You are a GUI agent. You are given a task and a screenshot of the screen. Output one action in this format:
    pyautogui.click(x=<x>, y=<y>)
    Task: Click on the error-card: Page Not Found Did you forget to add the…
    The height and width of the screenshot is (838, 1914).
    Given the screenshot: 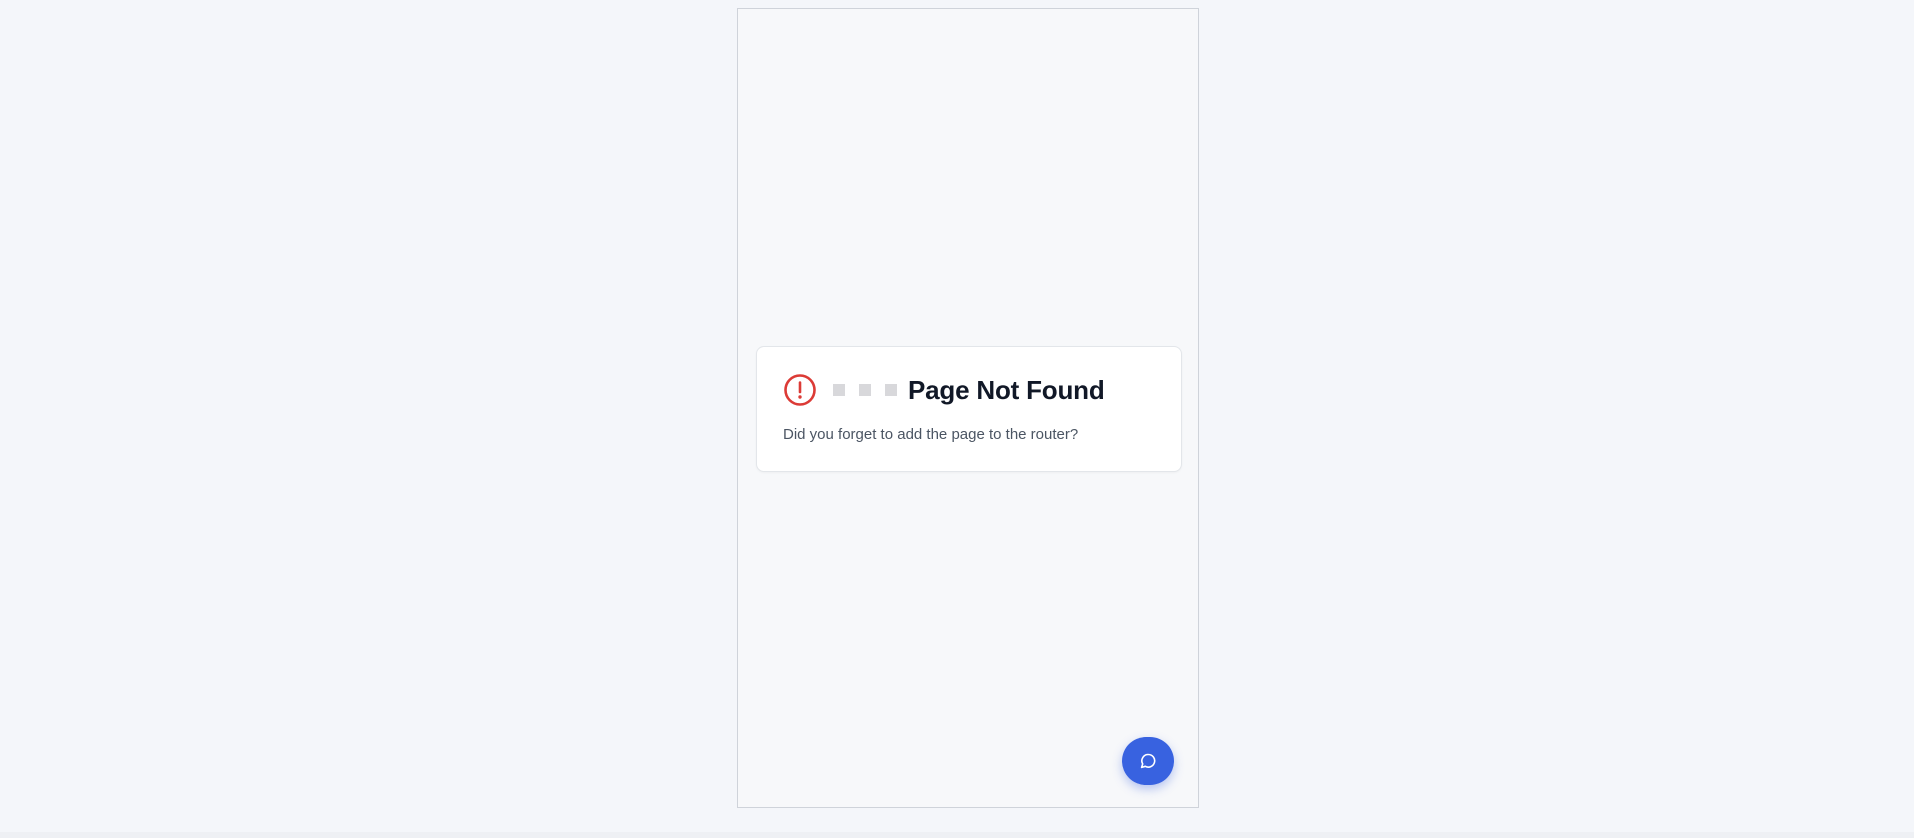 What is the action you would take?
    pyautogui.click(x=969, y=409)
    